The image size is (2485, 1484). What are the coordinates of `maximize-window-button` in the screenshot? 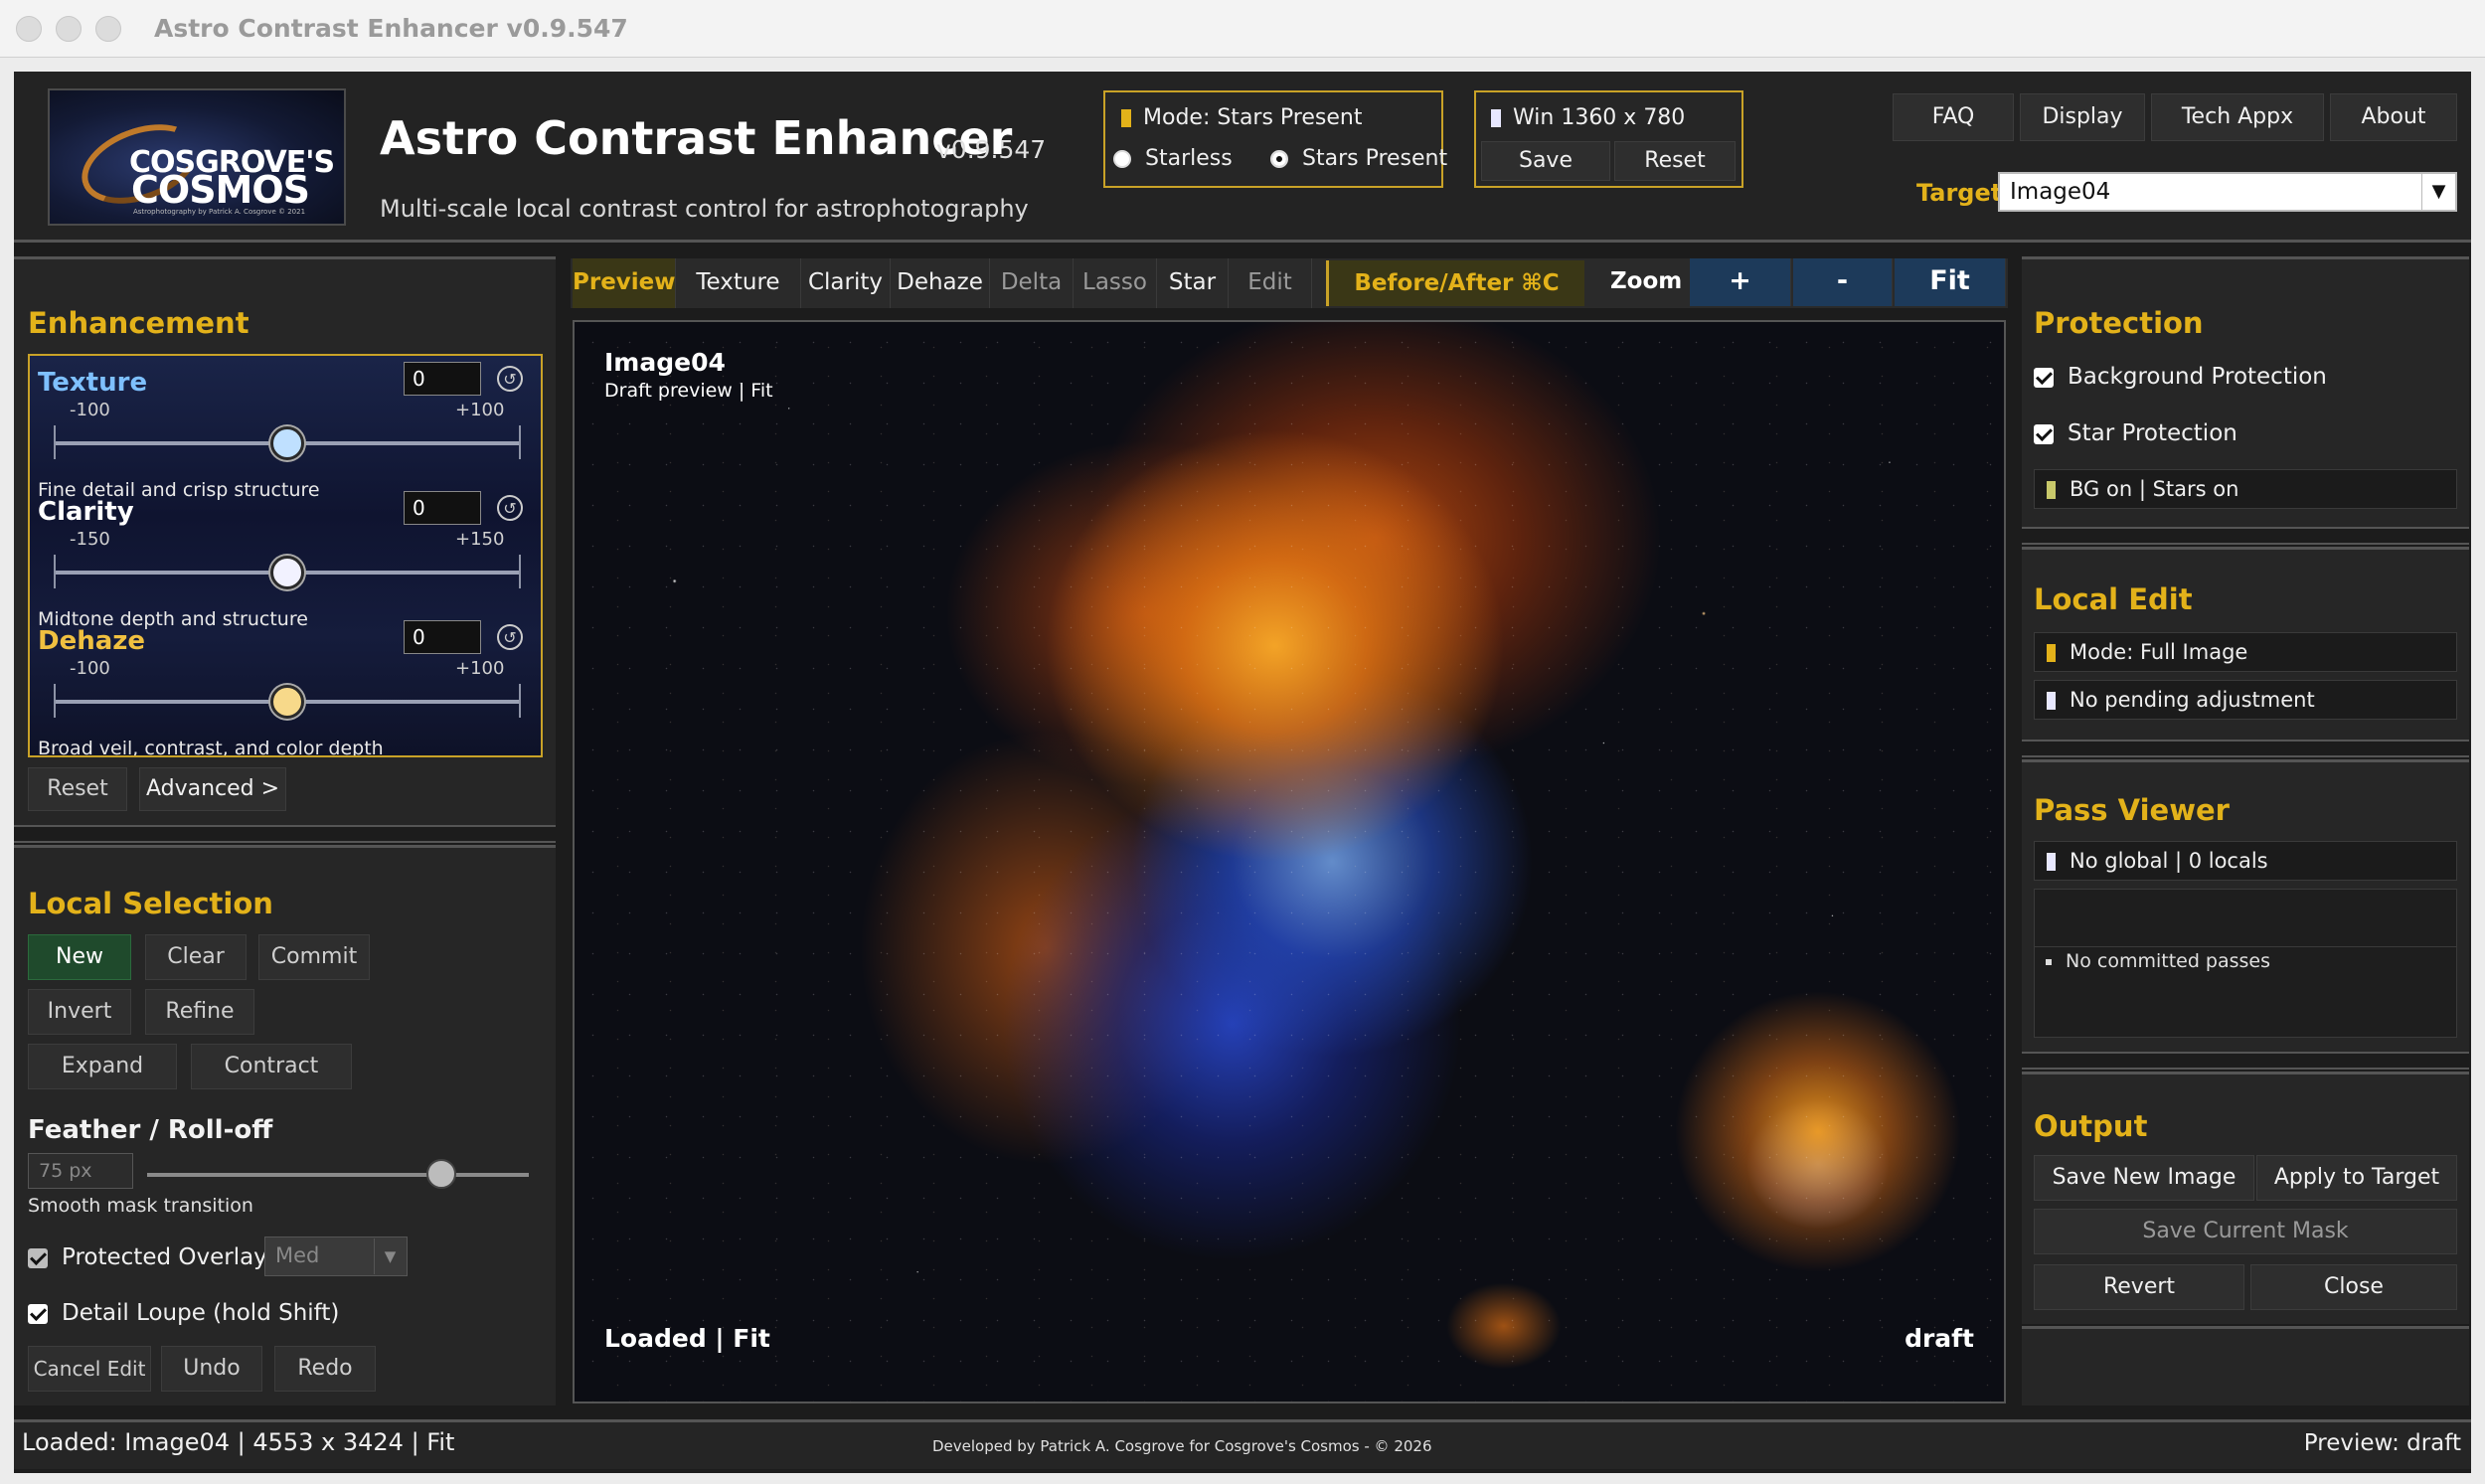 It's located at (108, 29).